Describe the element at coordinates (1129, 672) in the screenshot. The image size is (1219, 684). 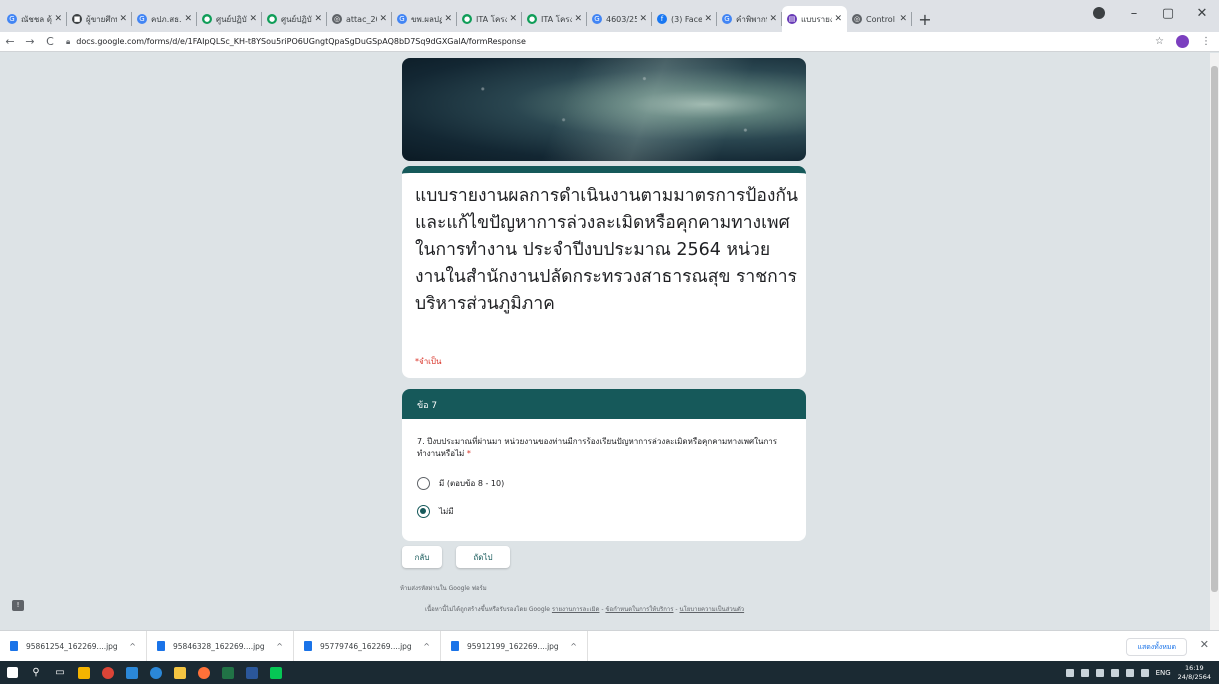
I see `tray-battery-icon` at that location.